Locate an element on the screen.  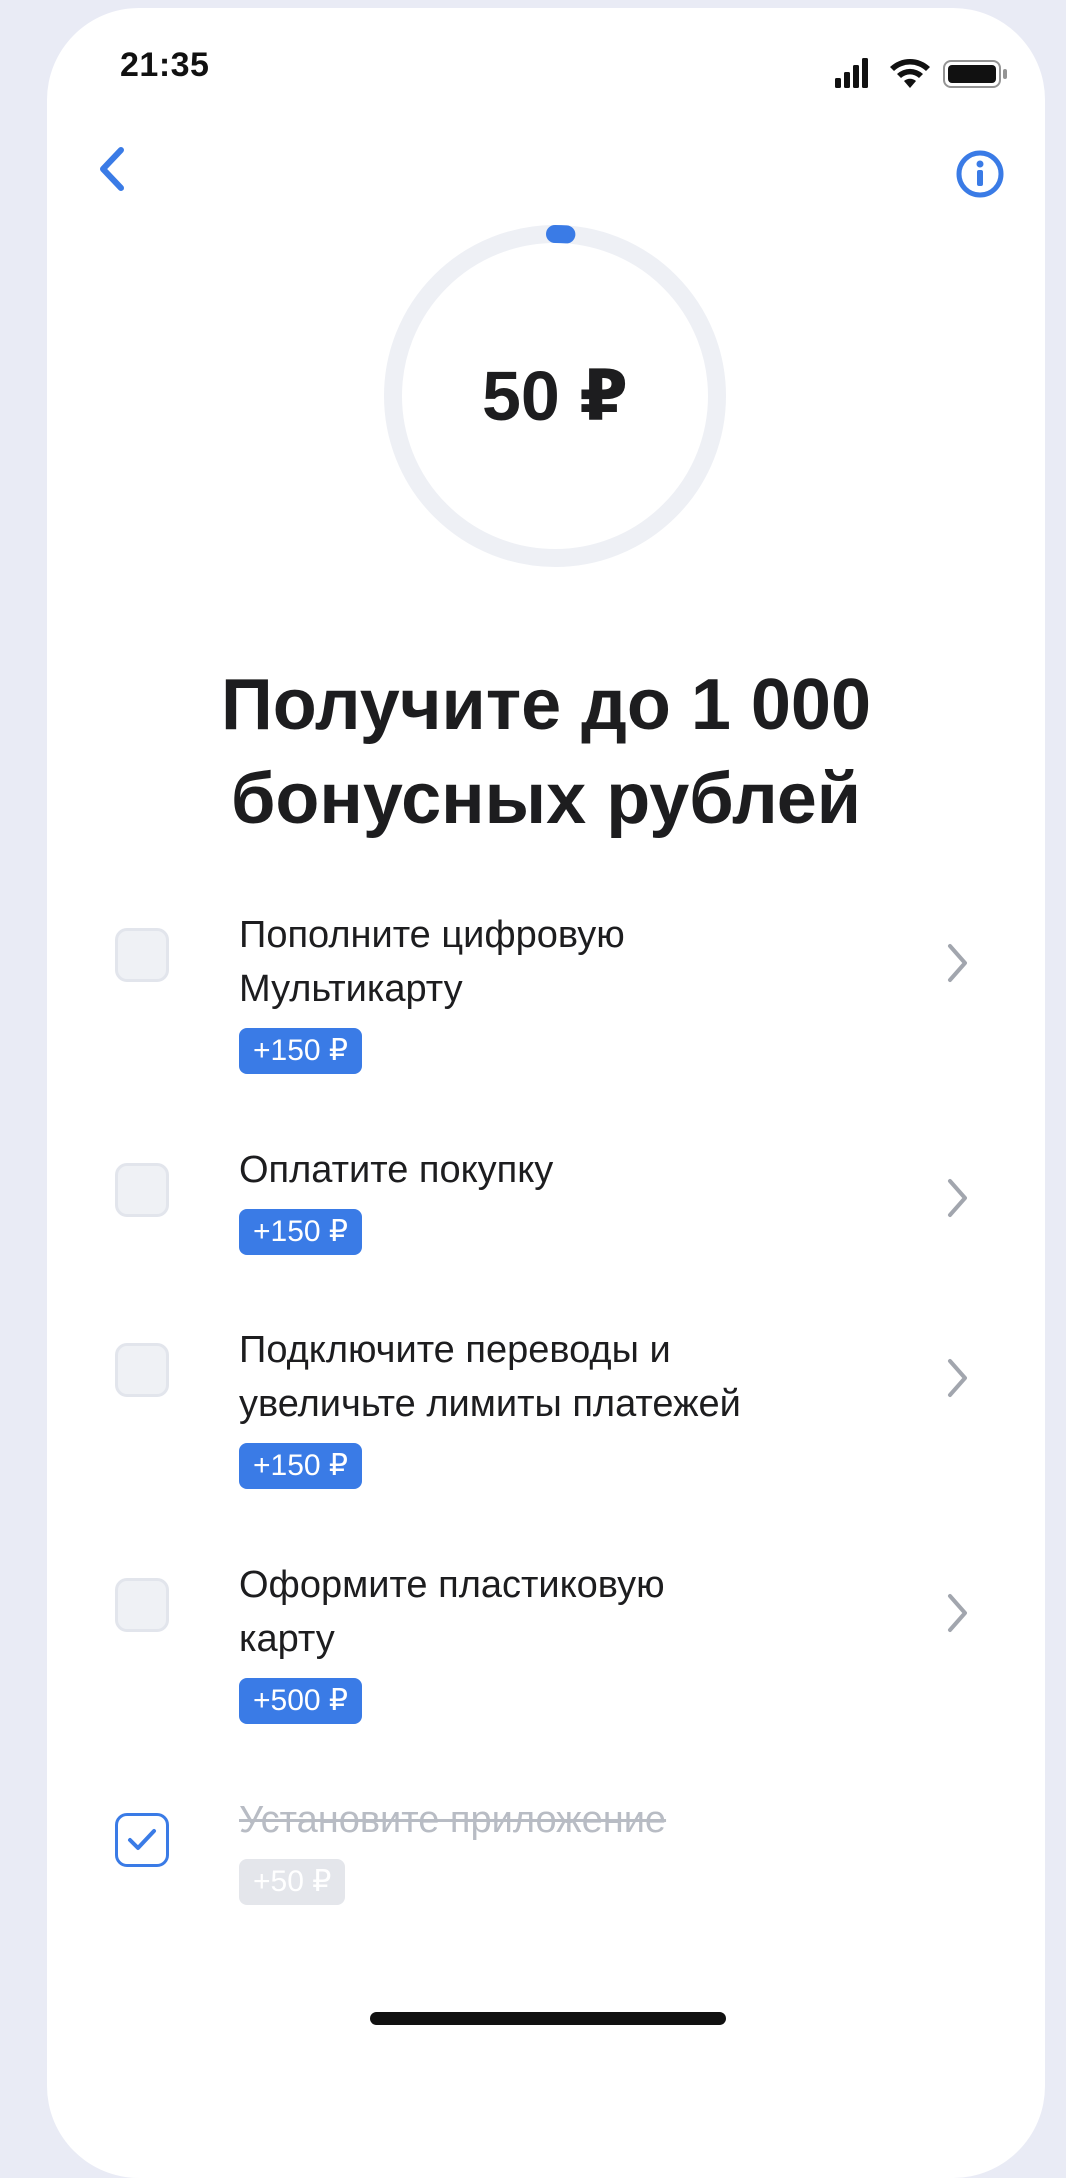
task-title-line-1: Установите приложение is located at coordinates (453, 1820).